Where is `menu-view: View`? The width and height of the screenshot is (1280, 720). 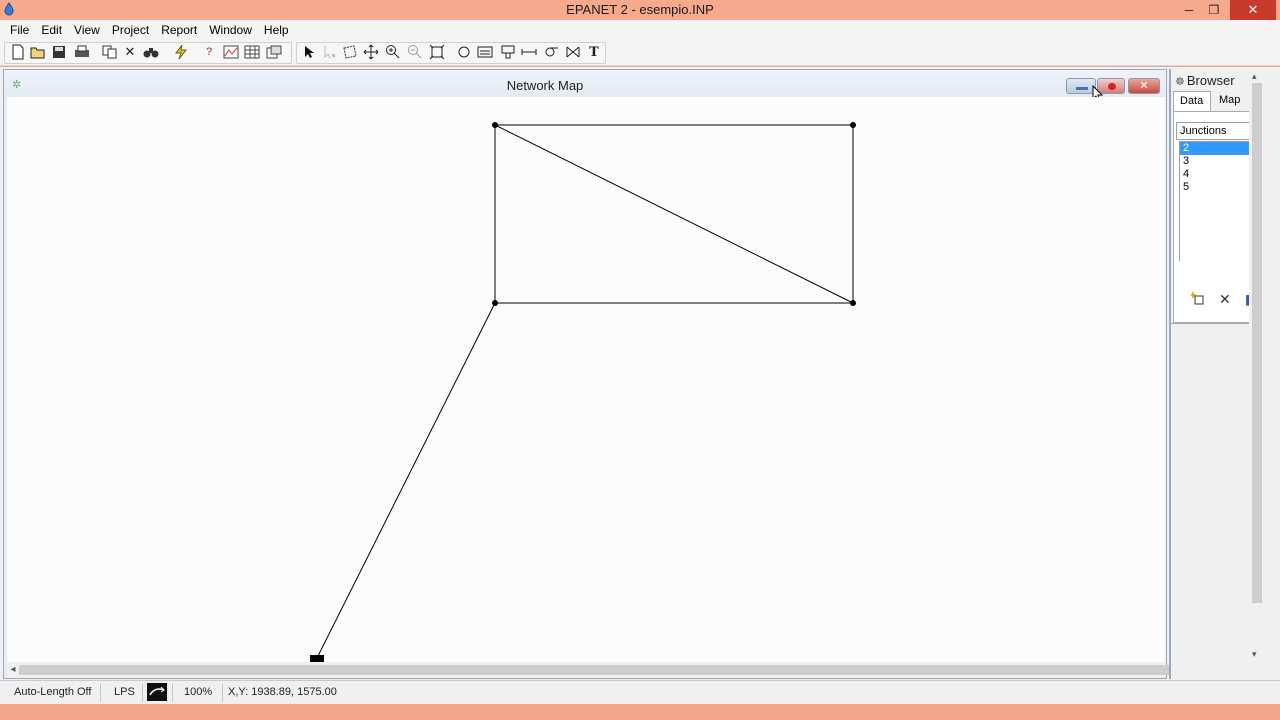
menu-view: View is located at coordinates (87, 30).